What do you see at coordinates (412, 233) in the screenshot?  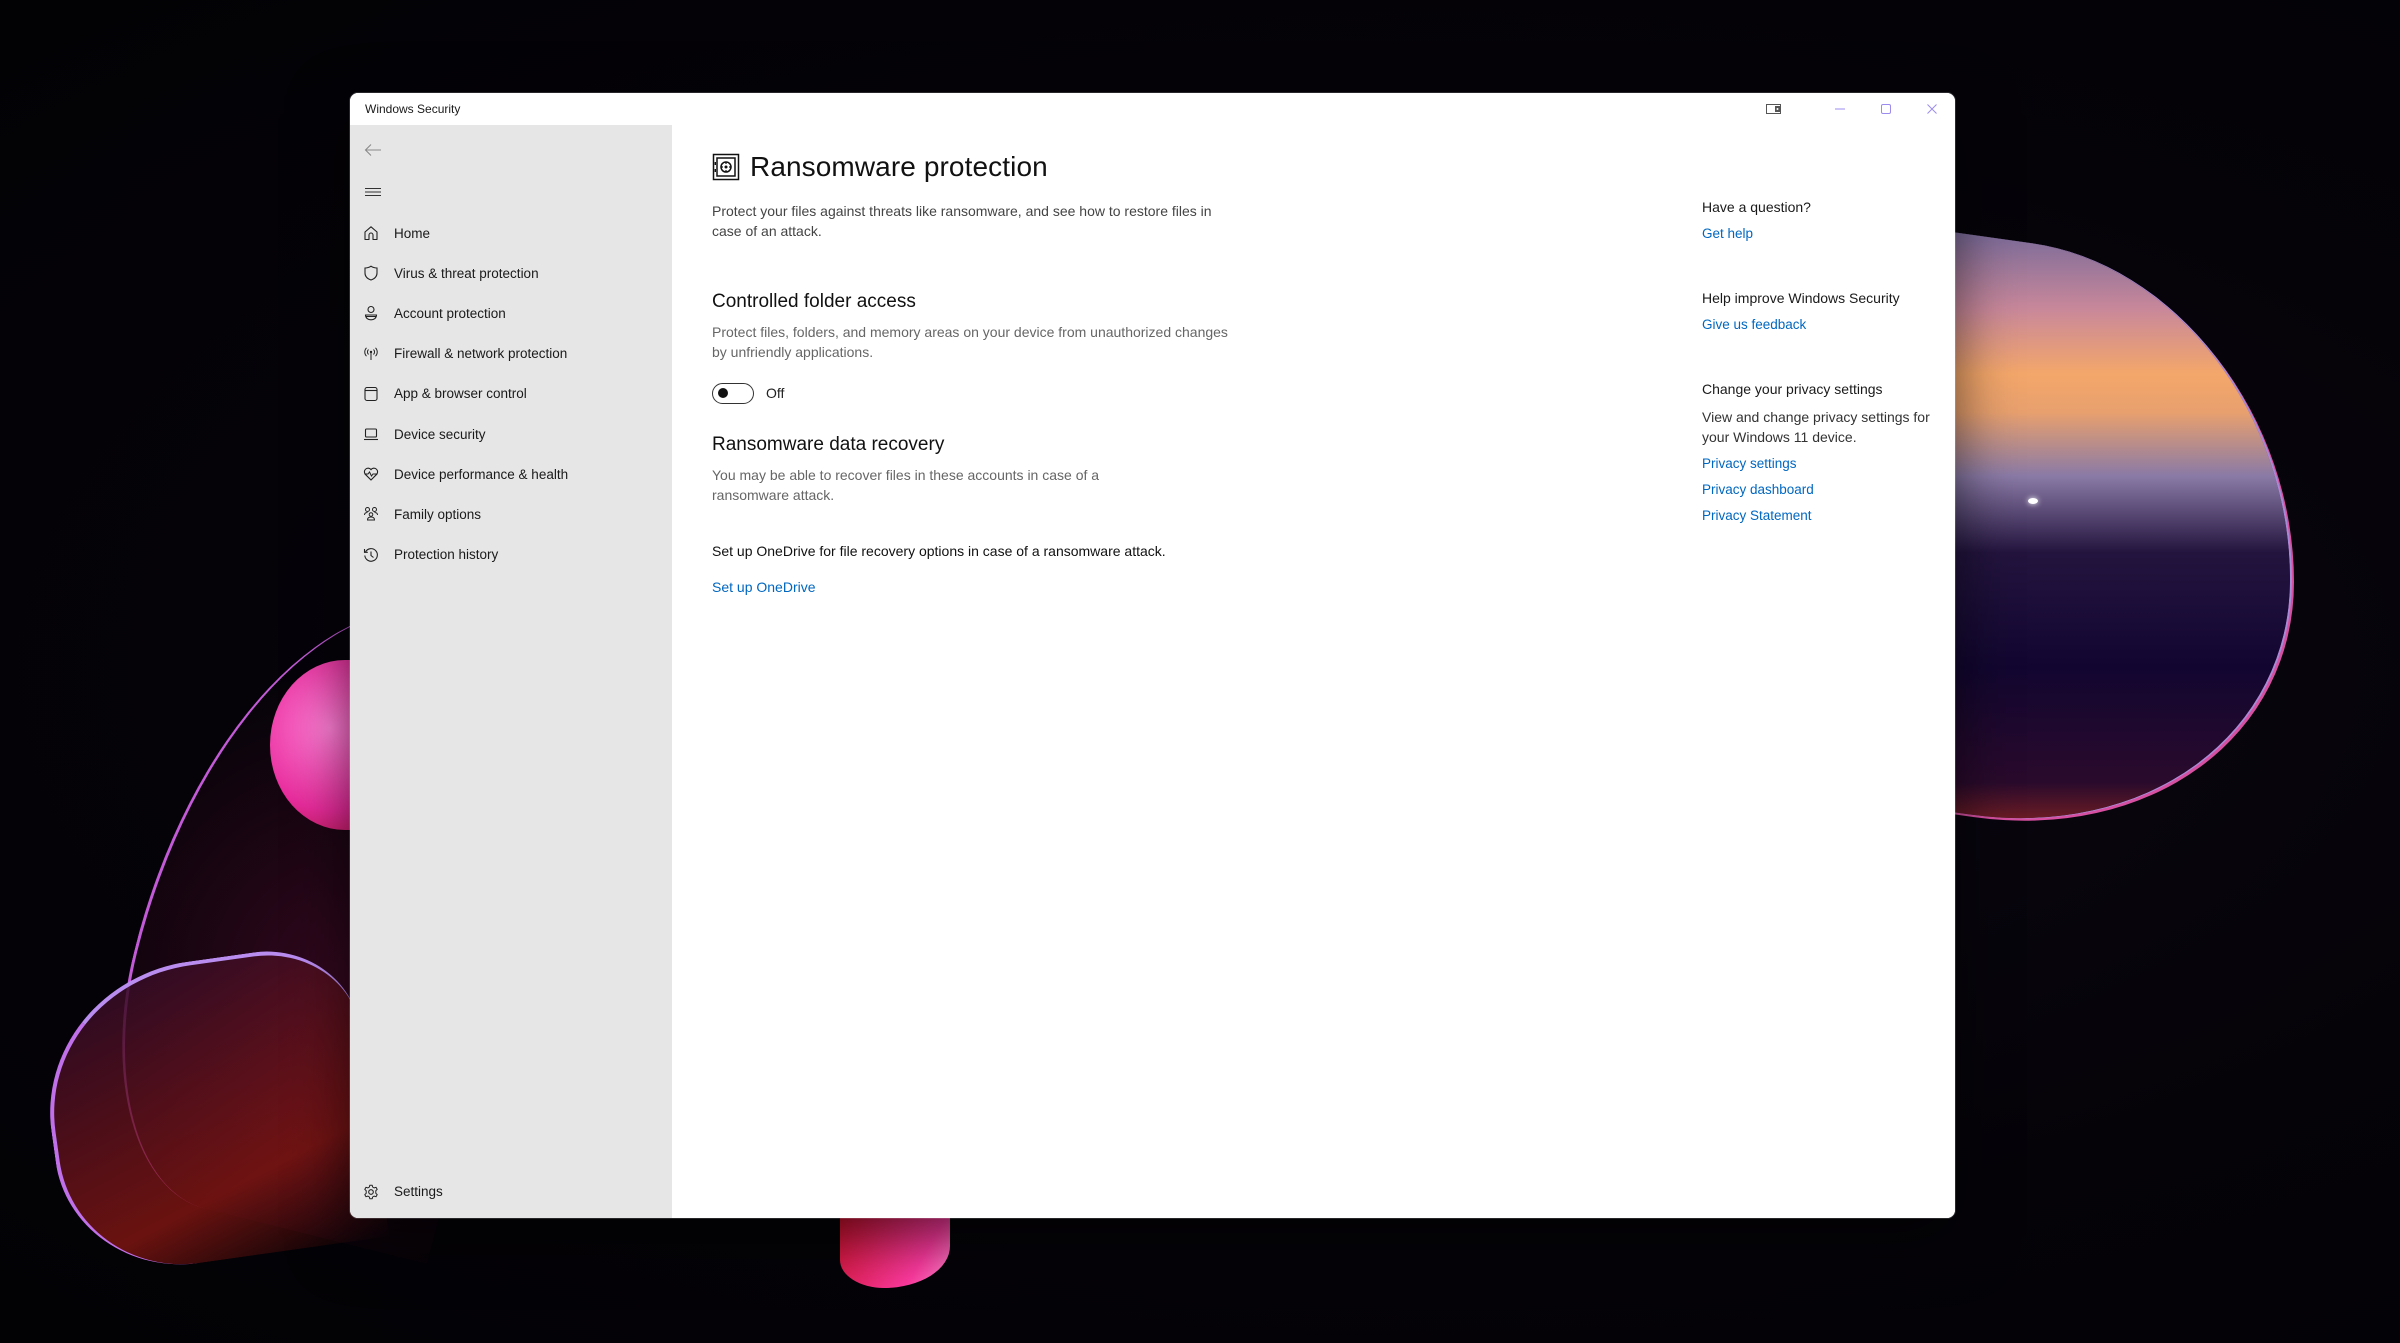 I see `sidebar-item-label: Home` at bounding box center [412, 233].